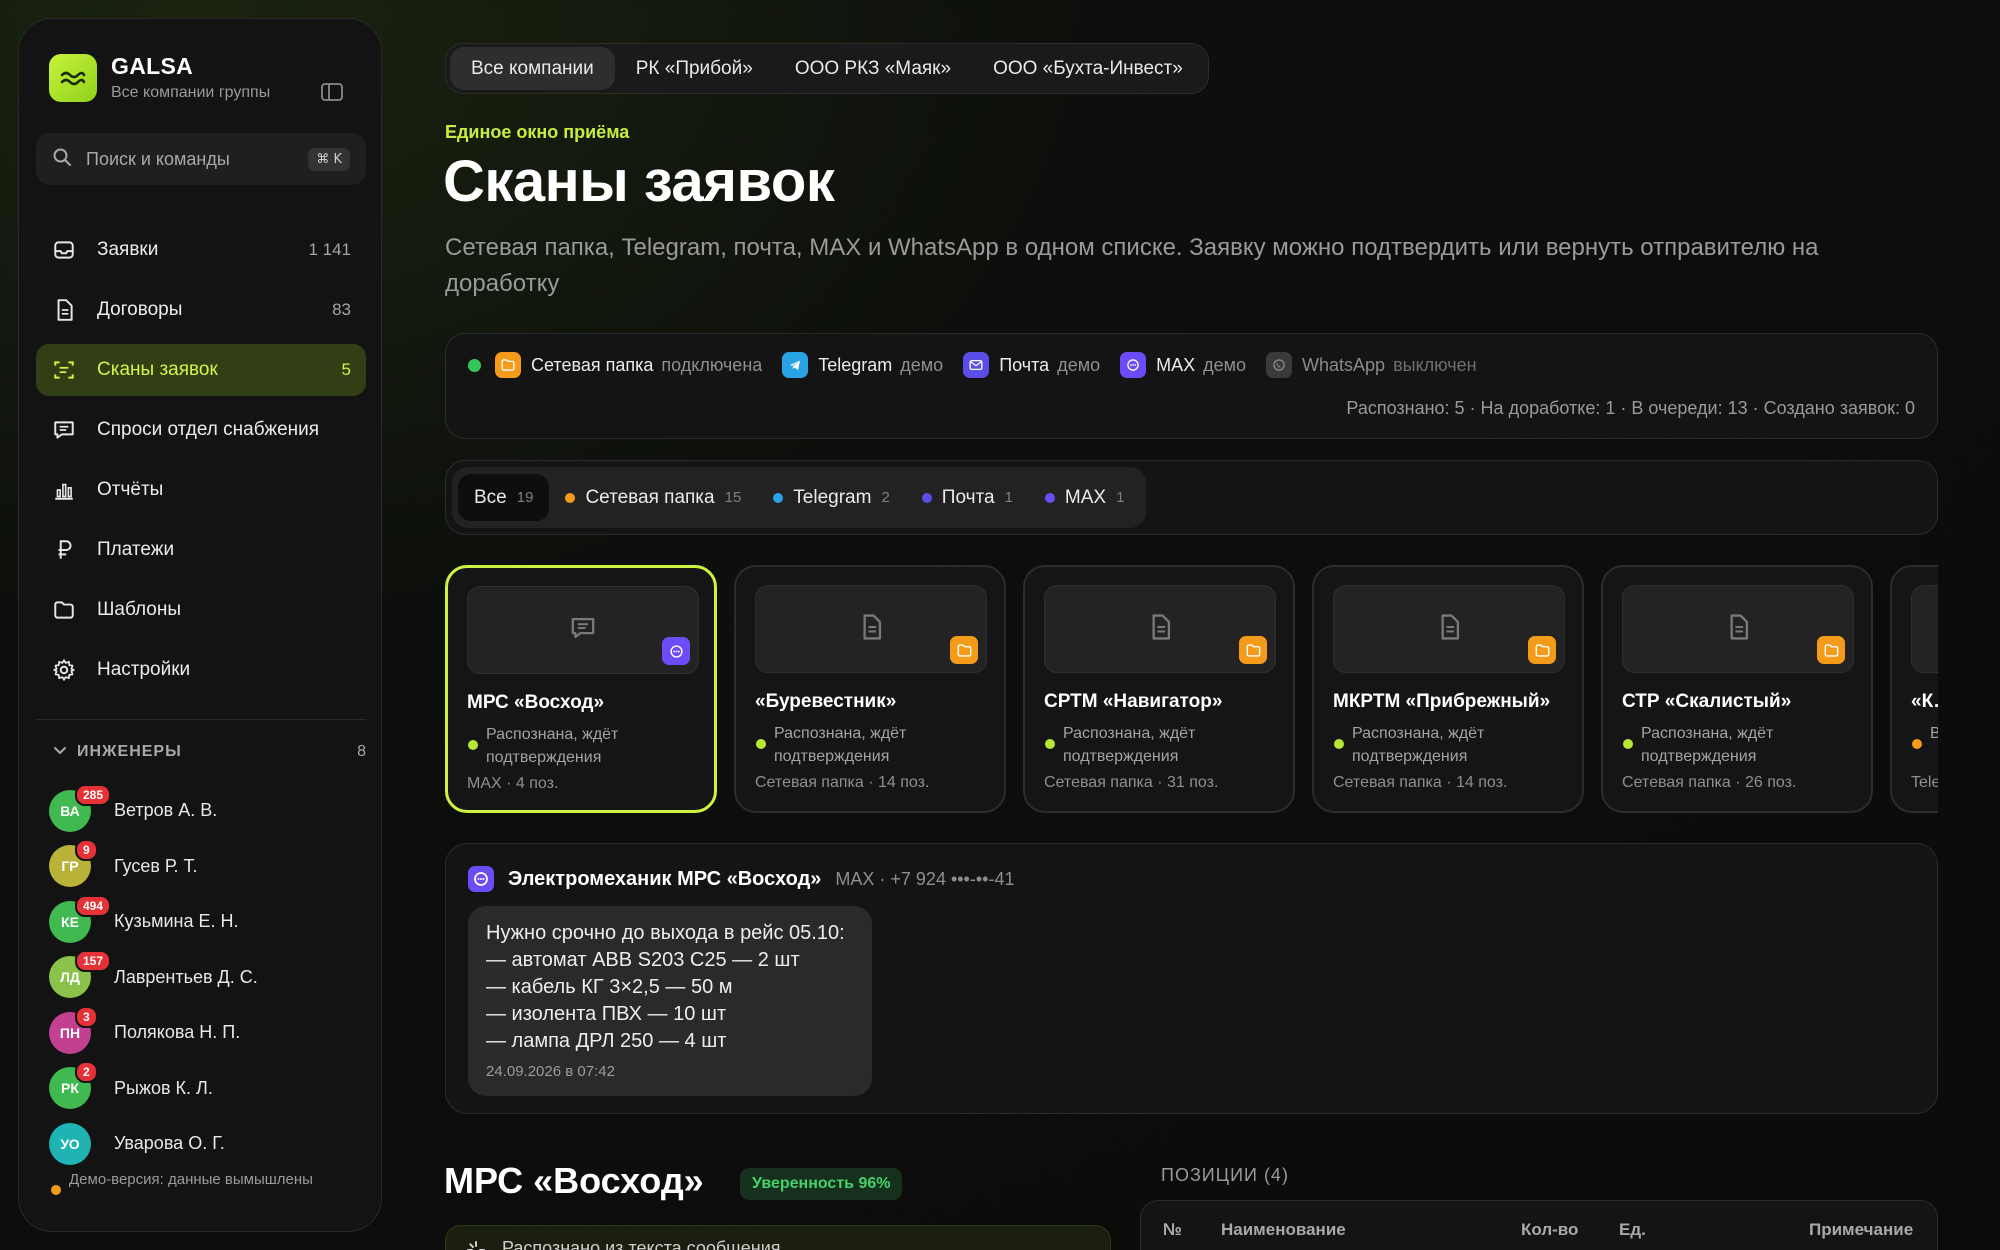 The width and height of the screenshot is (2000, 1250). What do you see at coordinates (653, 497) in the screenshot?
I see `filter-chip: Сетевая папка 15` at bounding box center [653, 497].